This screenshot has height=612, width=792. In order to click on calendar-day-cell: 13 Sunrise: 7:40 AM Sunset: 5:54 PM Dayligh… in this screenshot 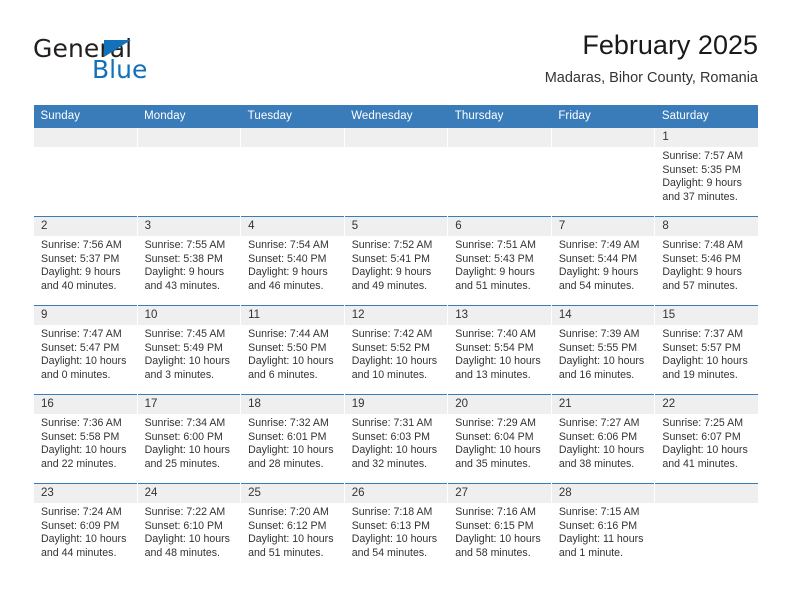, I will do `click(499, 350)`.